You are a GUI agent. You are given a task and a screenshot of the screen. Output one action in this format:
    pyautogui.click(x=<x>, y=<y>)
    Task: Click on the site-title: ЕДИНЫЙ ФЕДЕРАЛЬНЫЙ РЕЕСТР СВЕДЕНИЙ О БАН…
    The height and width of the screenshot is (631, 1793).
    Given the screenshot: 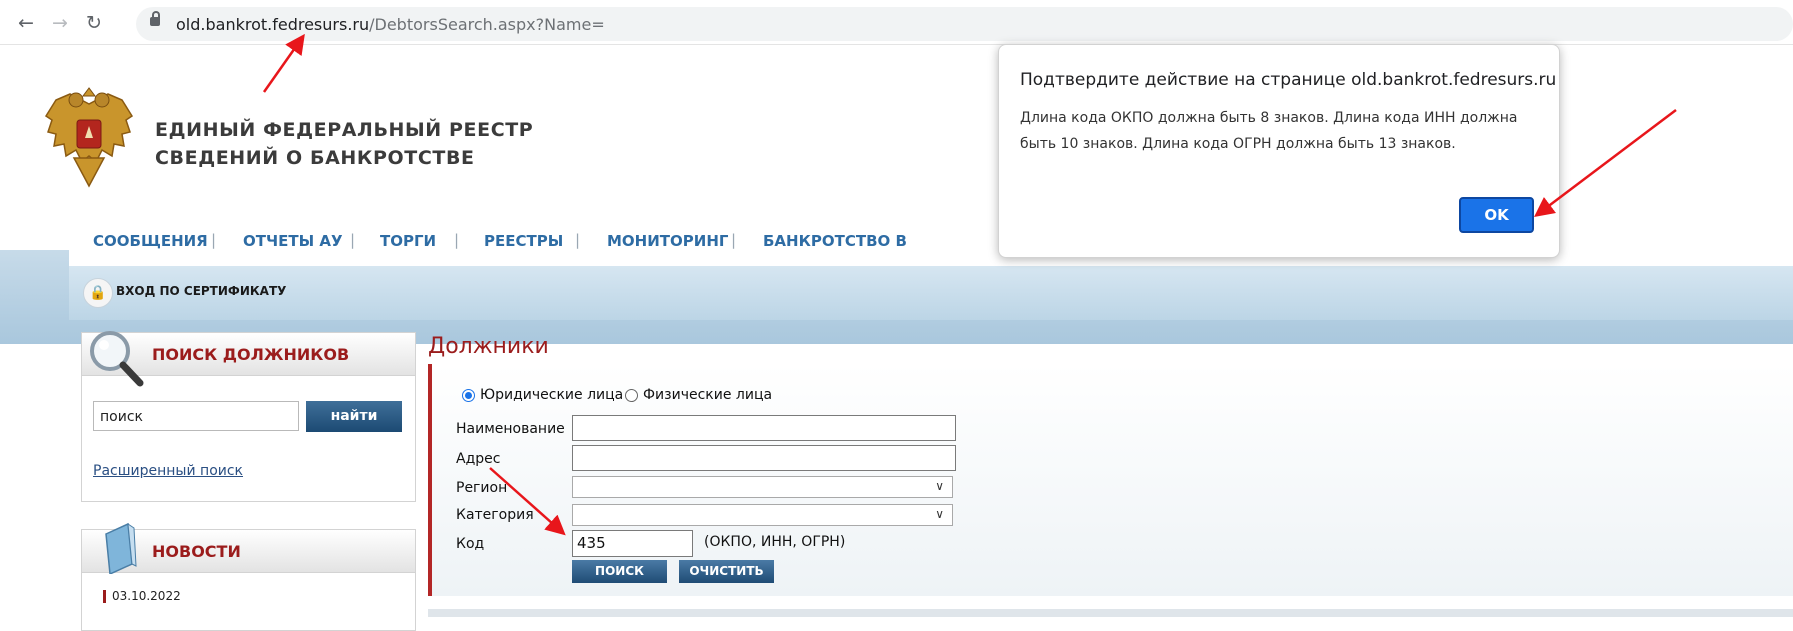 What is the action you would take?
    pyautogui.click(x=344, y=144)
    